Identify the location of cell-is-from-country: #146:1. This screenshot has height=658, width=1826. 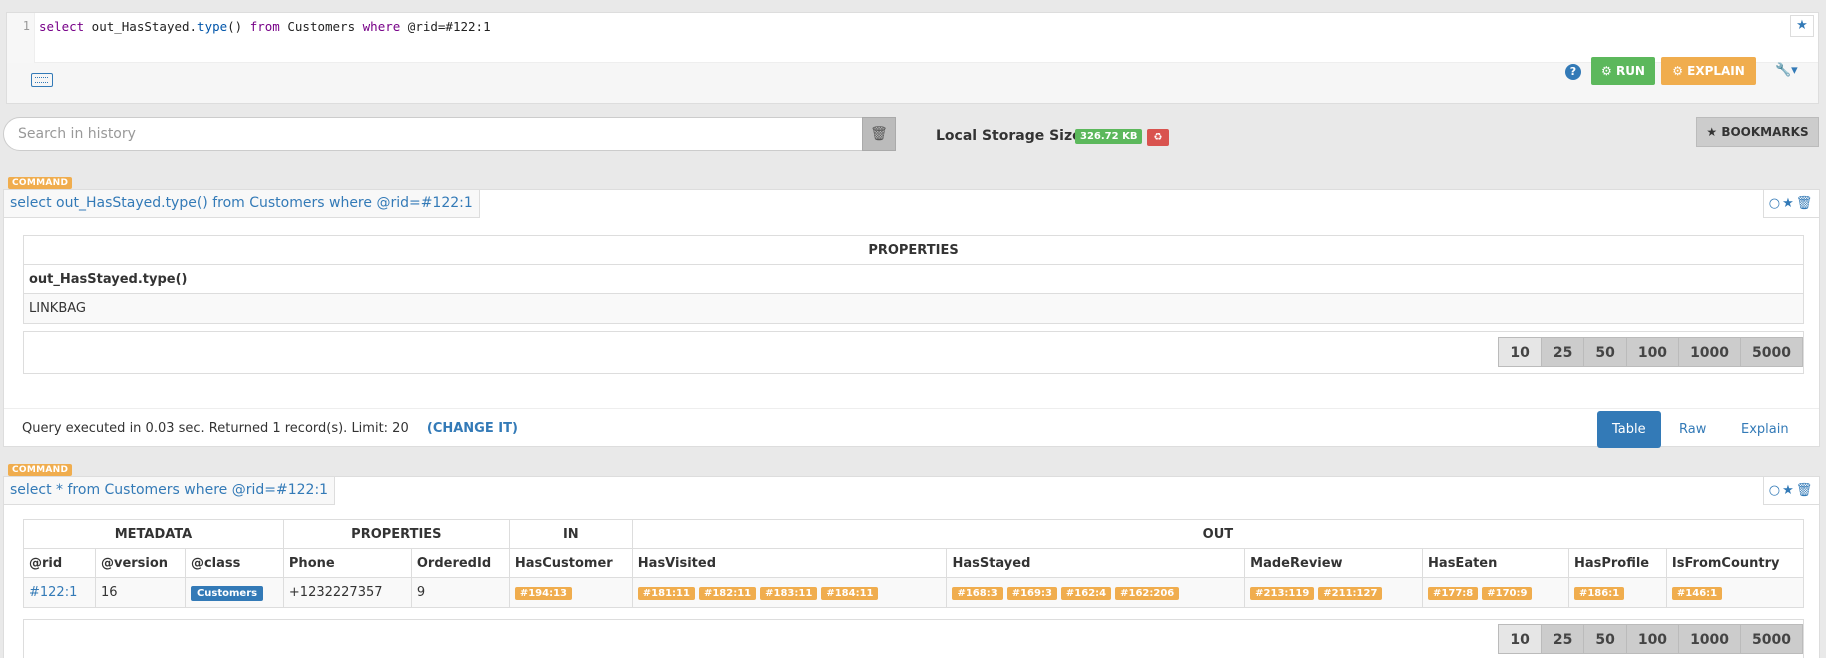
(1735, 592).